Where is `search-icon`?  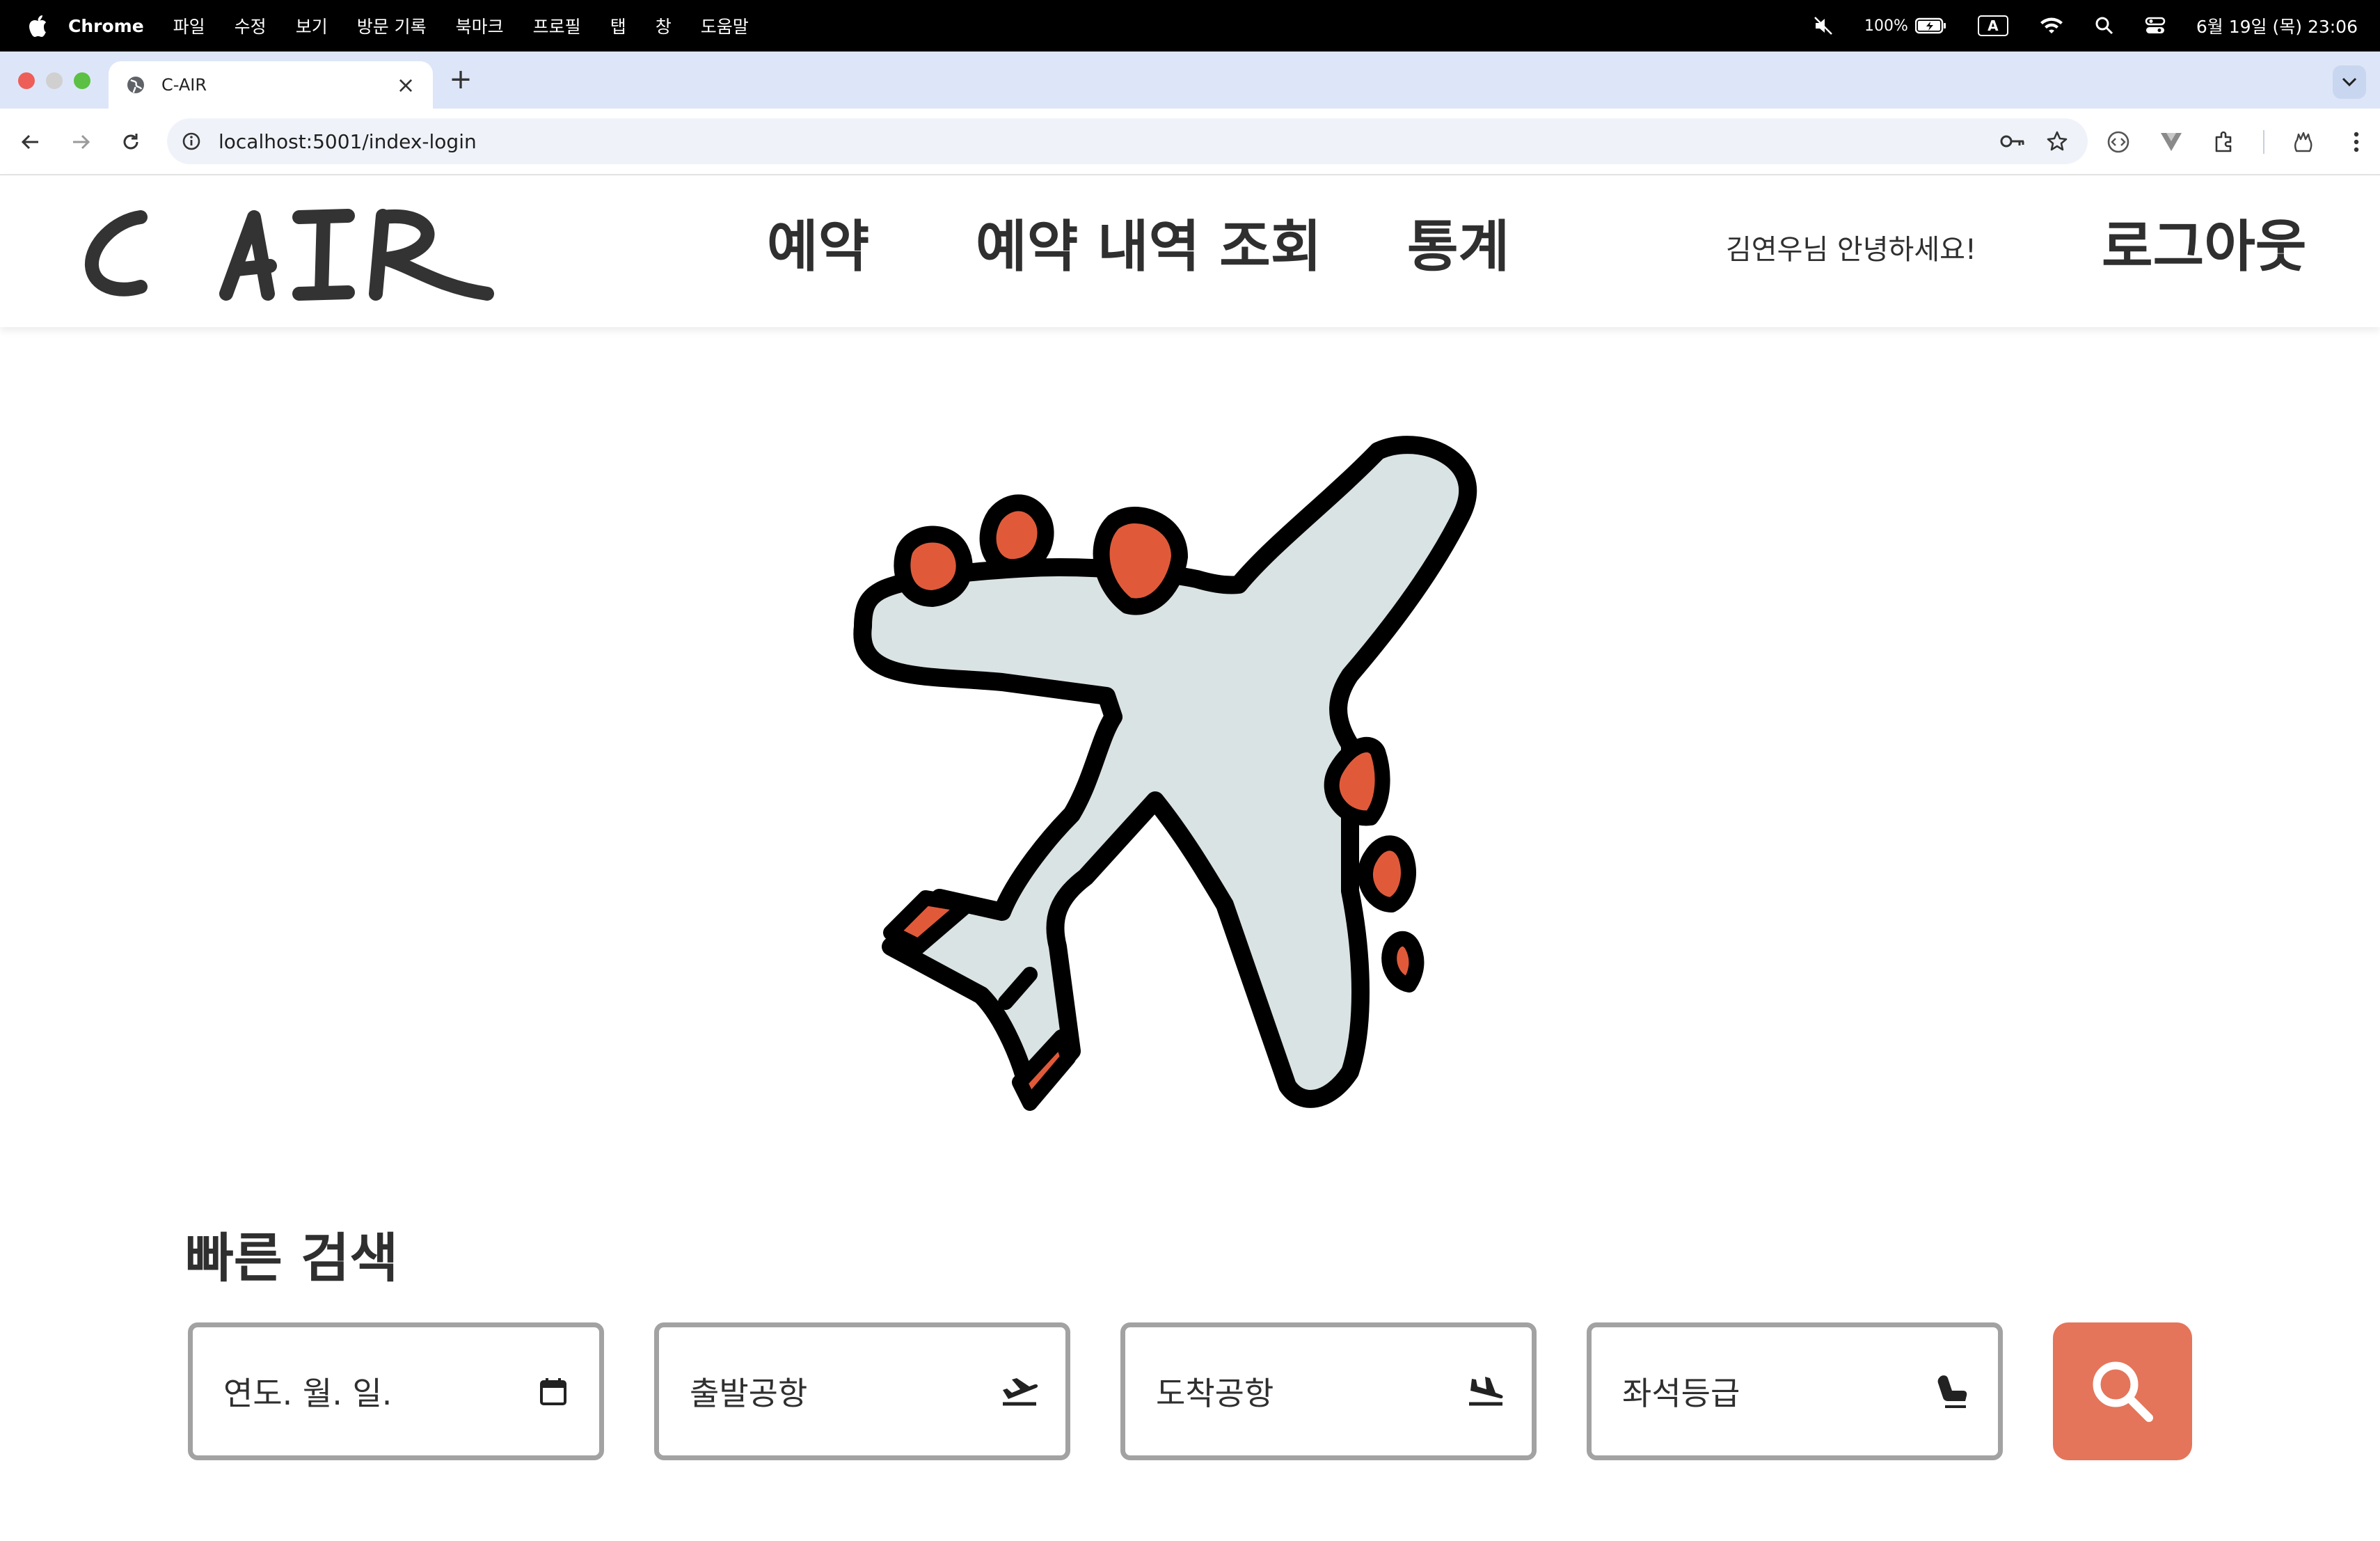 search-icon is located at coordinates (2123, 1391).